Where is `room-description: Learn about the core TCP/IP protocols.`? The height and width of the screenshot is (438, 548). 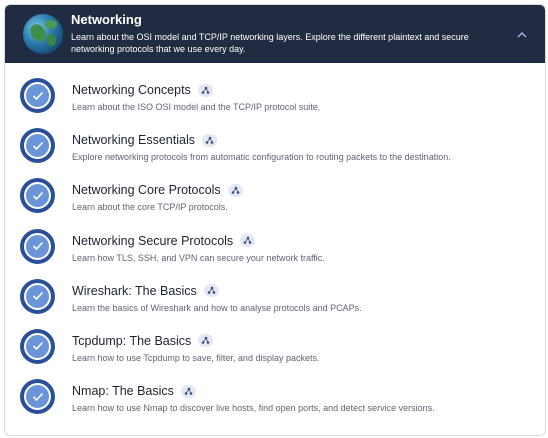 room-description: Learn about the core TCP/IP protocols. is located at coordinates (150, 207).